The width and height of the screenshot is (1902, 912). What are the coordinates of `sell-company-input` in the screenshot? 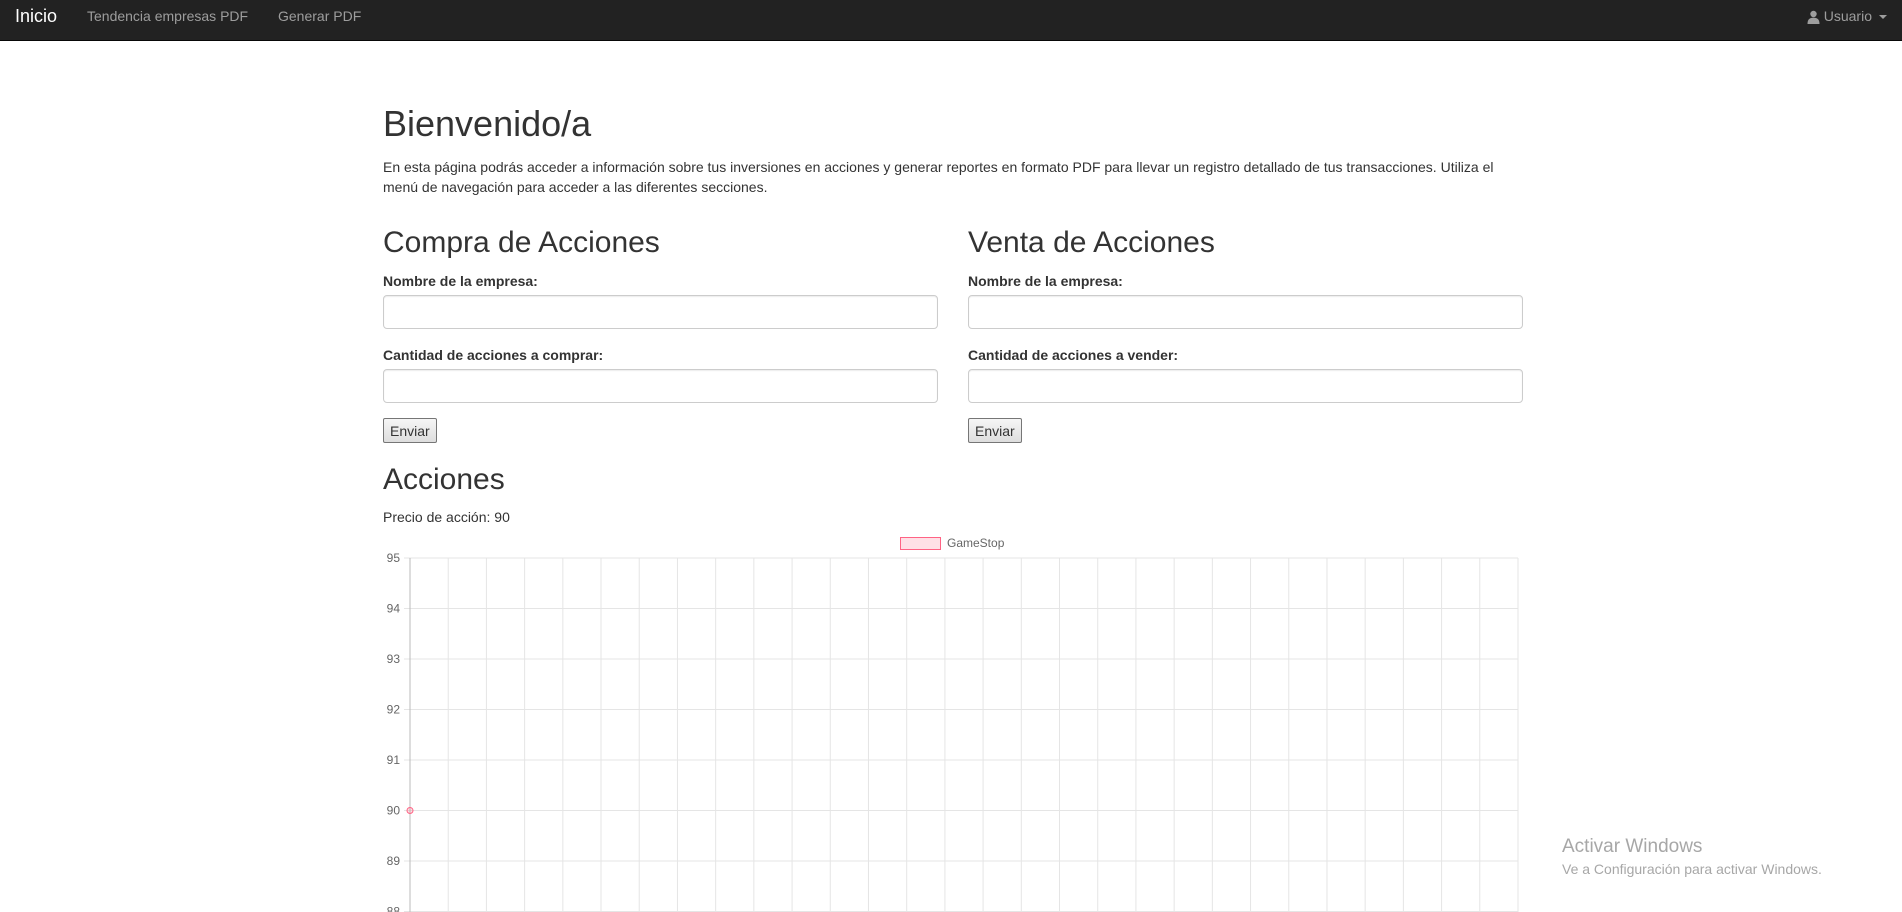 It's located at (1245, 312).